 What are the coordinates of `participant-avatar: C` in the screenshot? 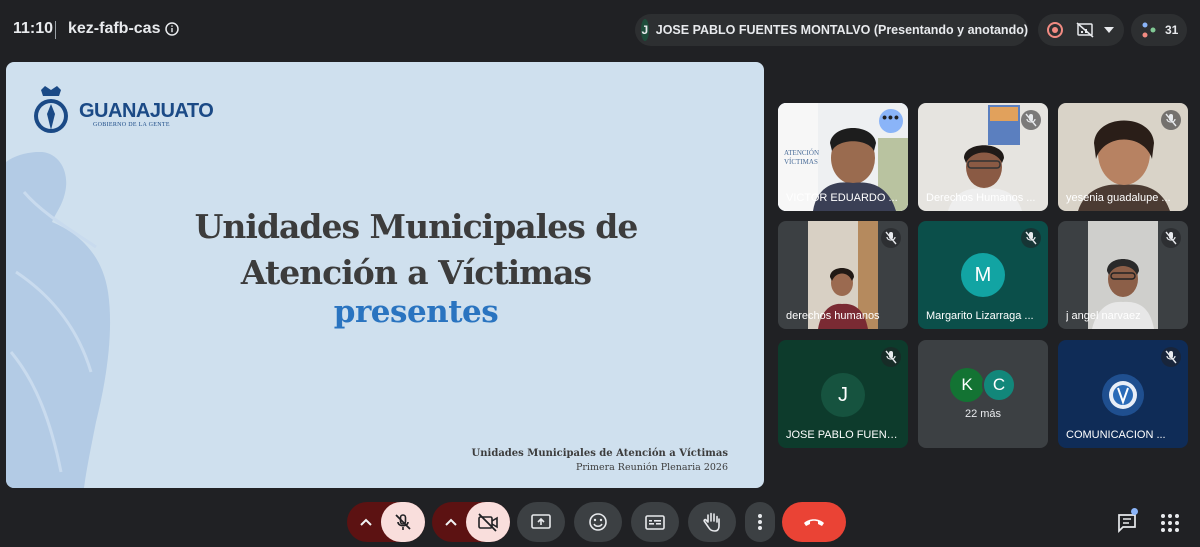 It's located at (999, 385).